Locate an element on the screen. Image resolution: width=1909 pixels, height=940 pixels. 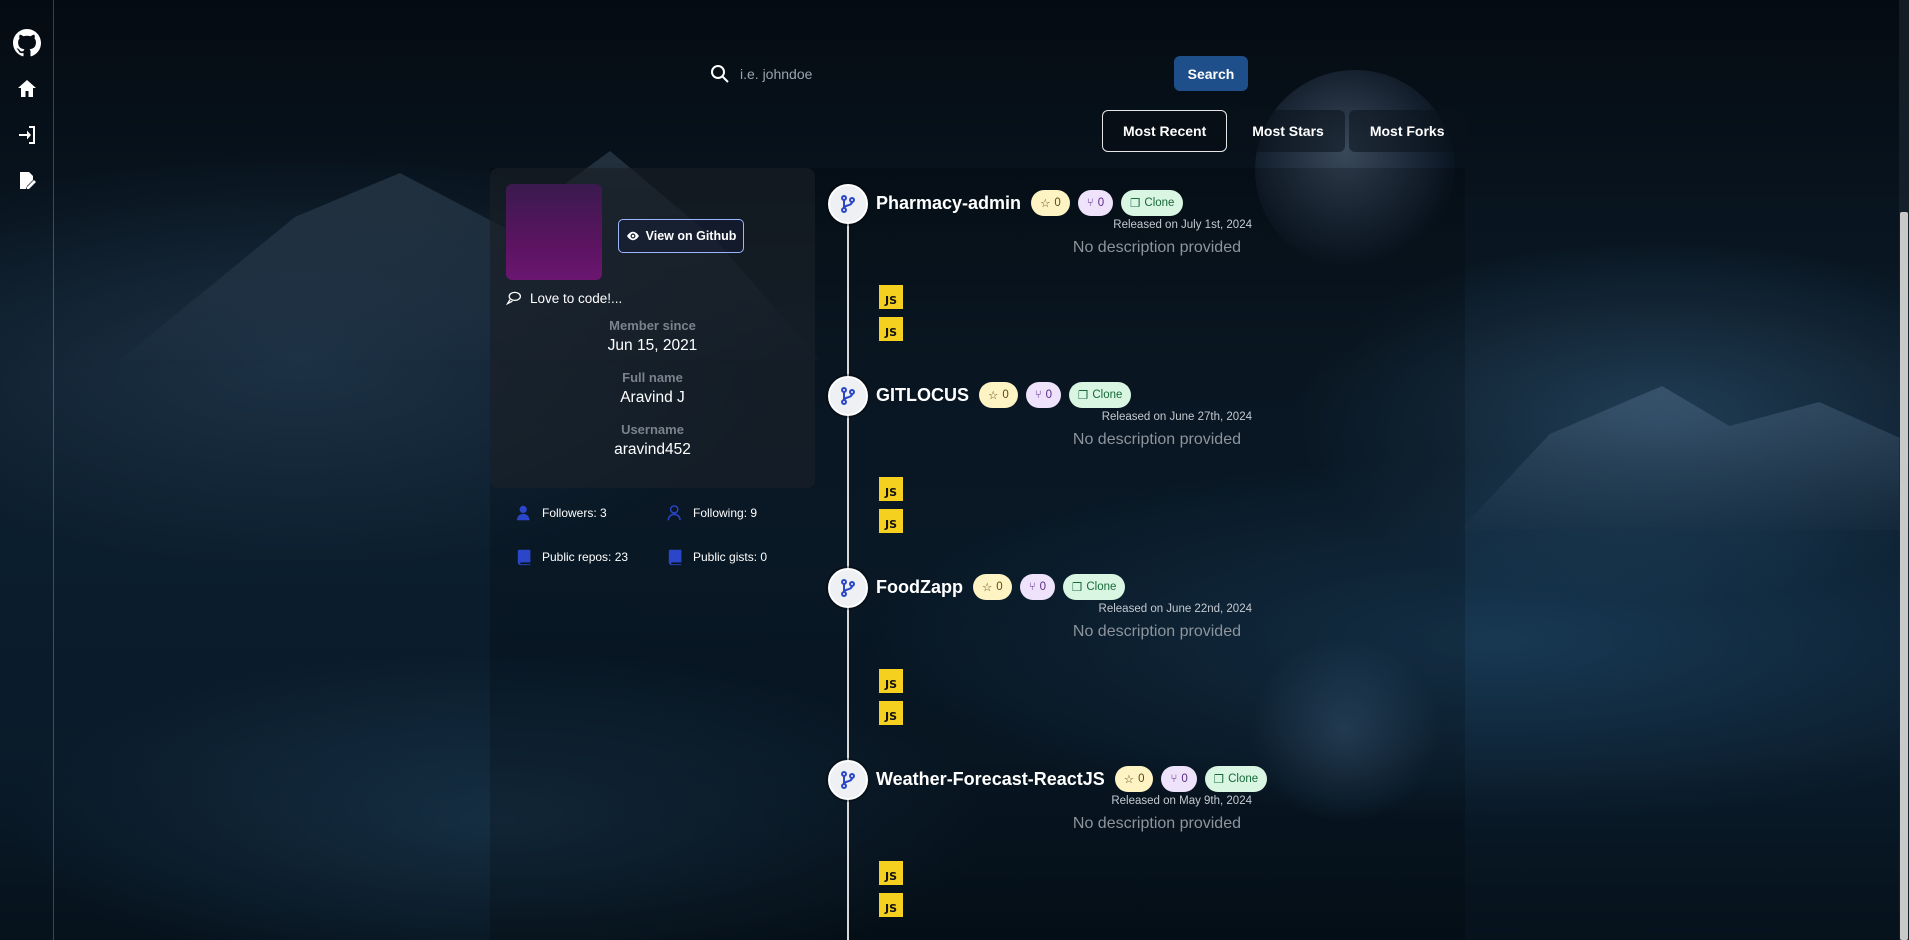
signup-icon is located at coordinates (27, 181).